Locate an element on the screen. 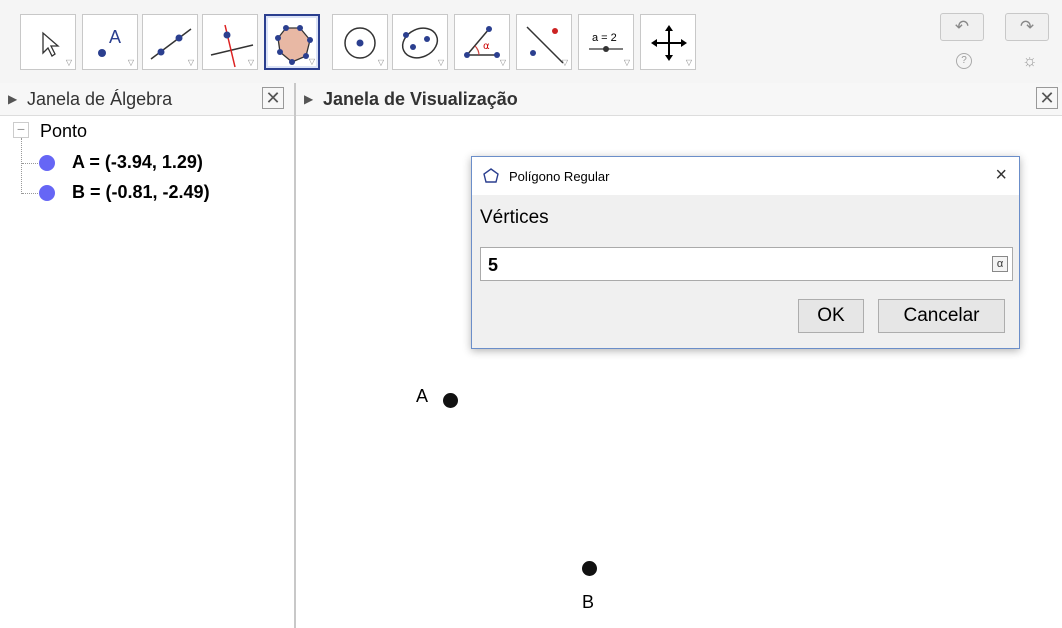 The width and height of the screenshot is (1062, 628). move-view-tool-button: ▽ is located at coordinates (668, 42).